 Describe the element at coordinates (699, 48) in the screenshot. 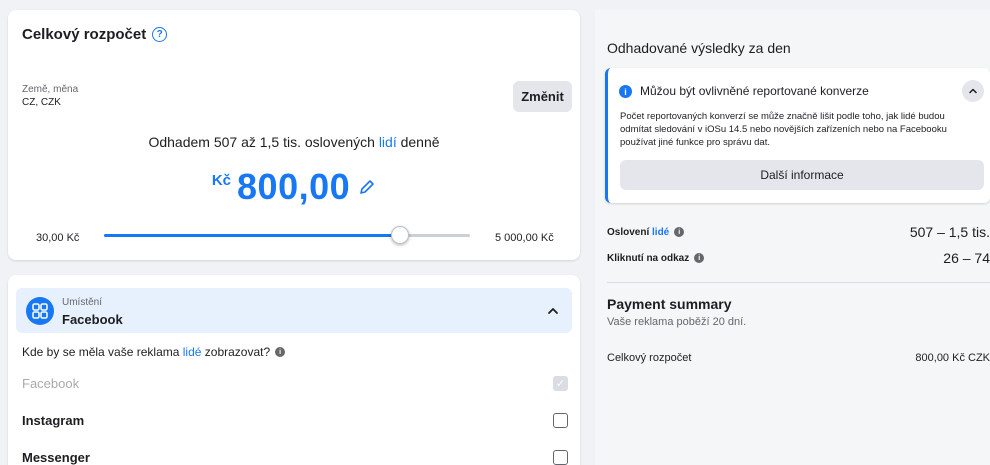

I see `results-title: Odhadované výsledky za den` at that location.